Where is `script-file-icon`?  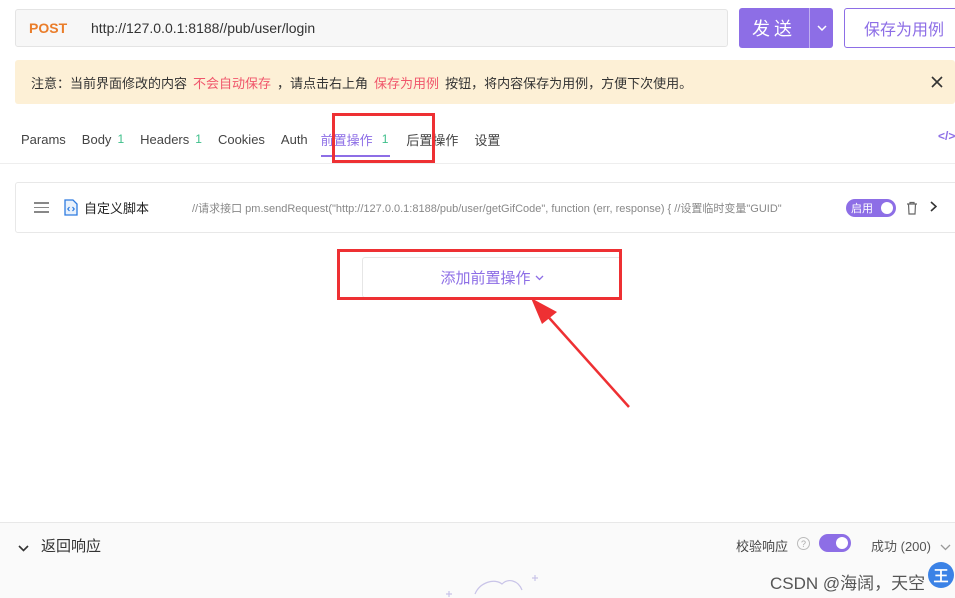
script-file-icon is located at coordinates (71, 207).